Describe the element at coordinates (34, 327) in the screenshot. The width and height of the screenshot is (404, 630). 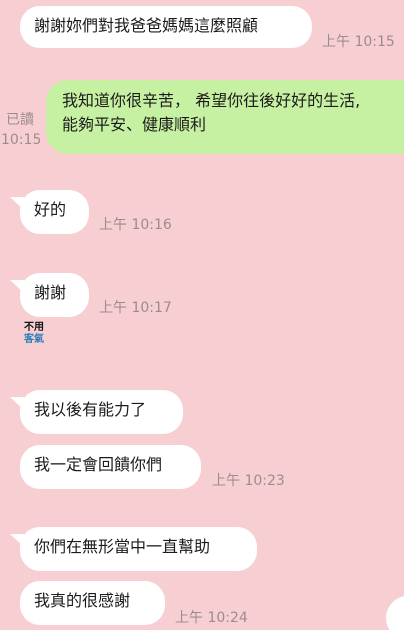
I see `sticker-text-line-1: 不用` at that location.